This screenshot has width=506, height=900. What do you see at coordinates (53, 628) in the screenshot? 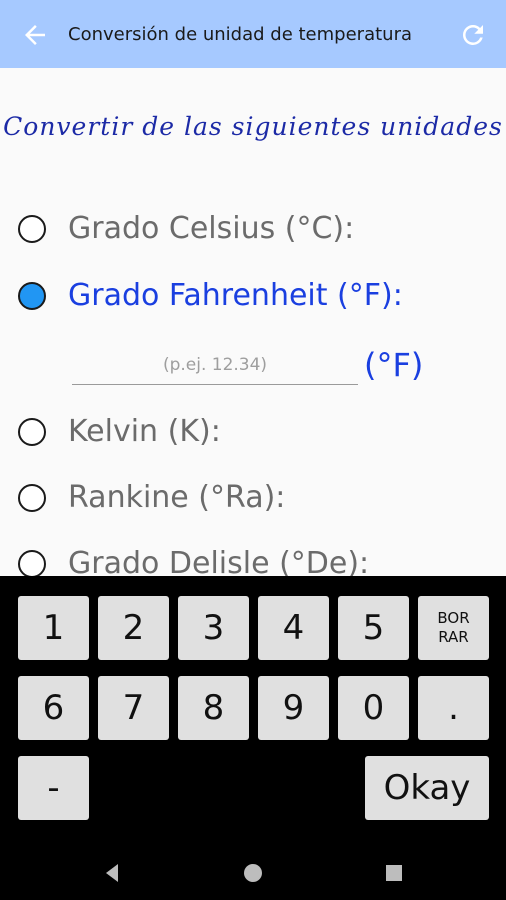
I see `key-1: 1` at bounding box center [53, 628].